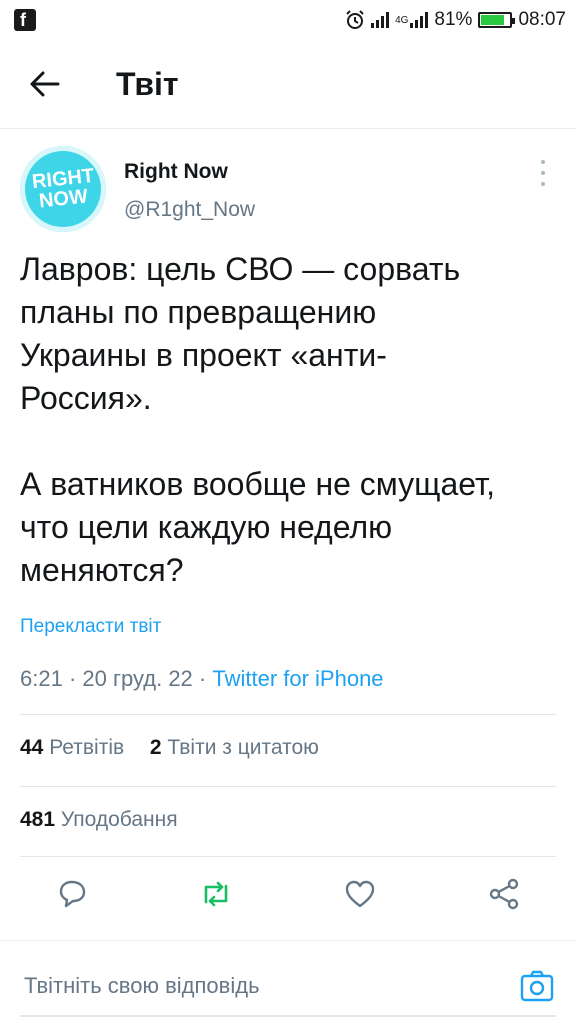  What do you see at coordinates (142, 986) in the screenshot?
I see `reply-input: Твітніть свою відповідь` at bounding box center [142, 986].